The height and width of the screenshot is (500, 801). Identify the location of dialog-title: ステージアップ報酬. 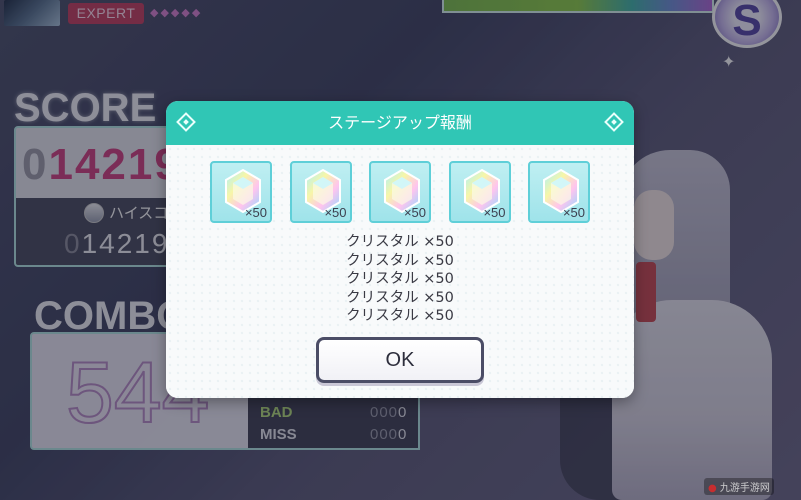
(400, 122).